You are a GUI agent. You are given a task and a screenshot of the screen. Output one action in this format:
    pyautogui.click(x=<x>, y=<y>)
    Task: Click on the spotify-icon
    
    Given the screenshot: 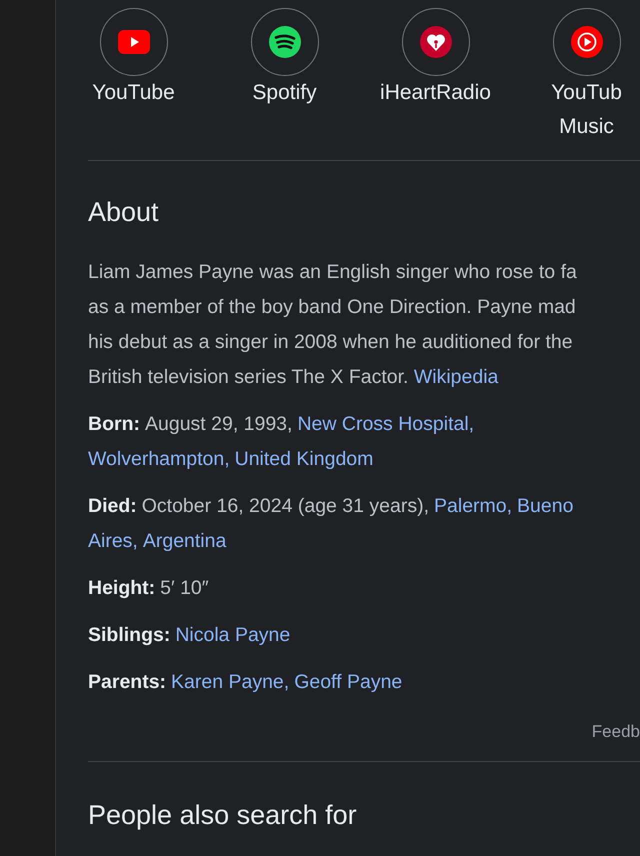 What is the action you would take?
    pyautogui.click(x=284, y=42)
    